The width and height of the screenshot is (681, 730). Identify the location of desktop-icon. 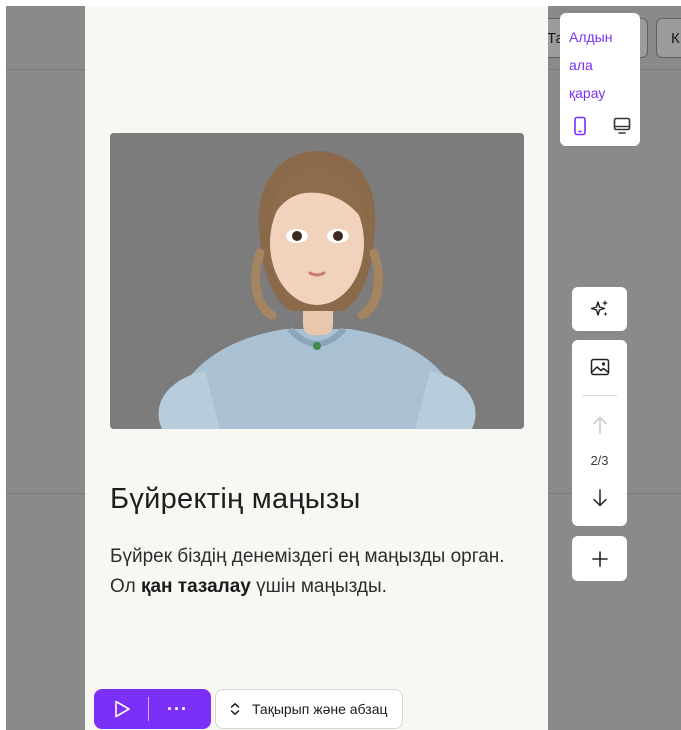
(622, 126).